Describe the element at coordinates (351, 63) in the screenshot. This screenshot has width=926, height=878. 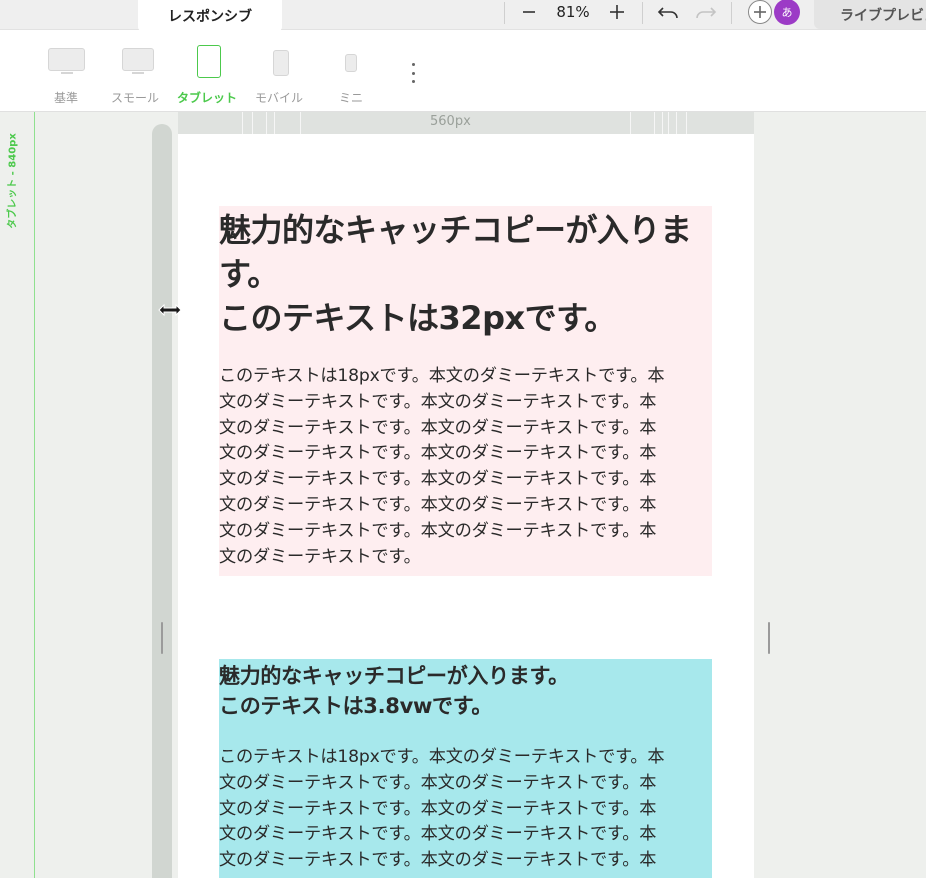
I see `mini-mobile-icon` at that location.